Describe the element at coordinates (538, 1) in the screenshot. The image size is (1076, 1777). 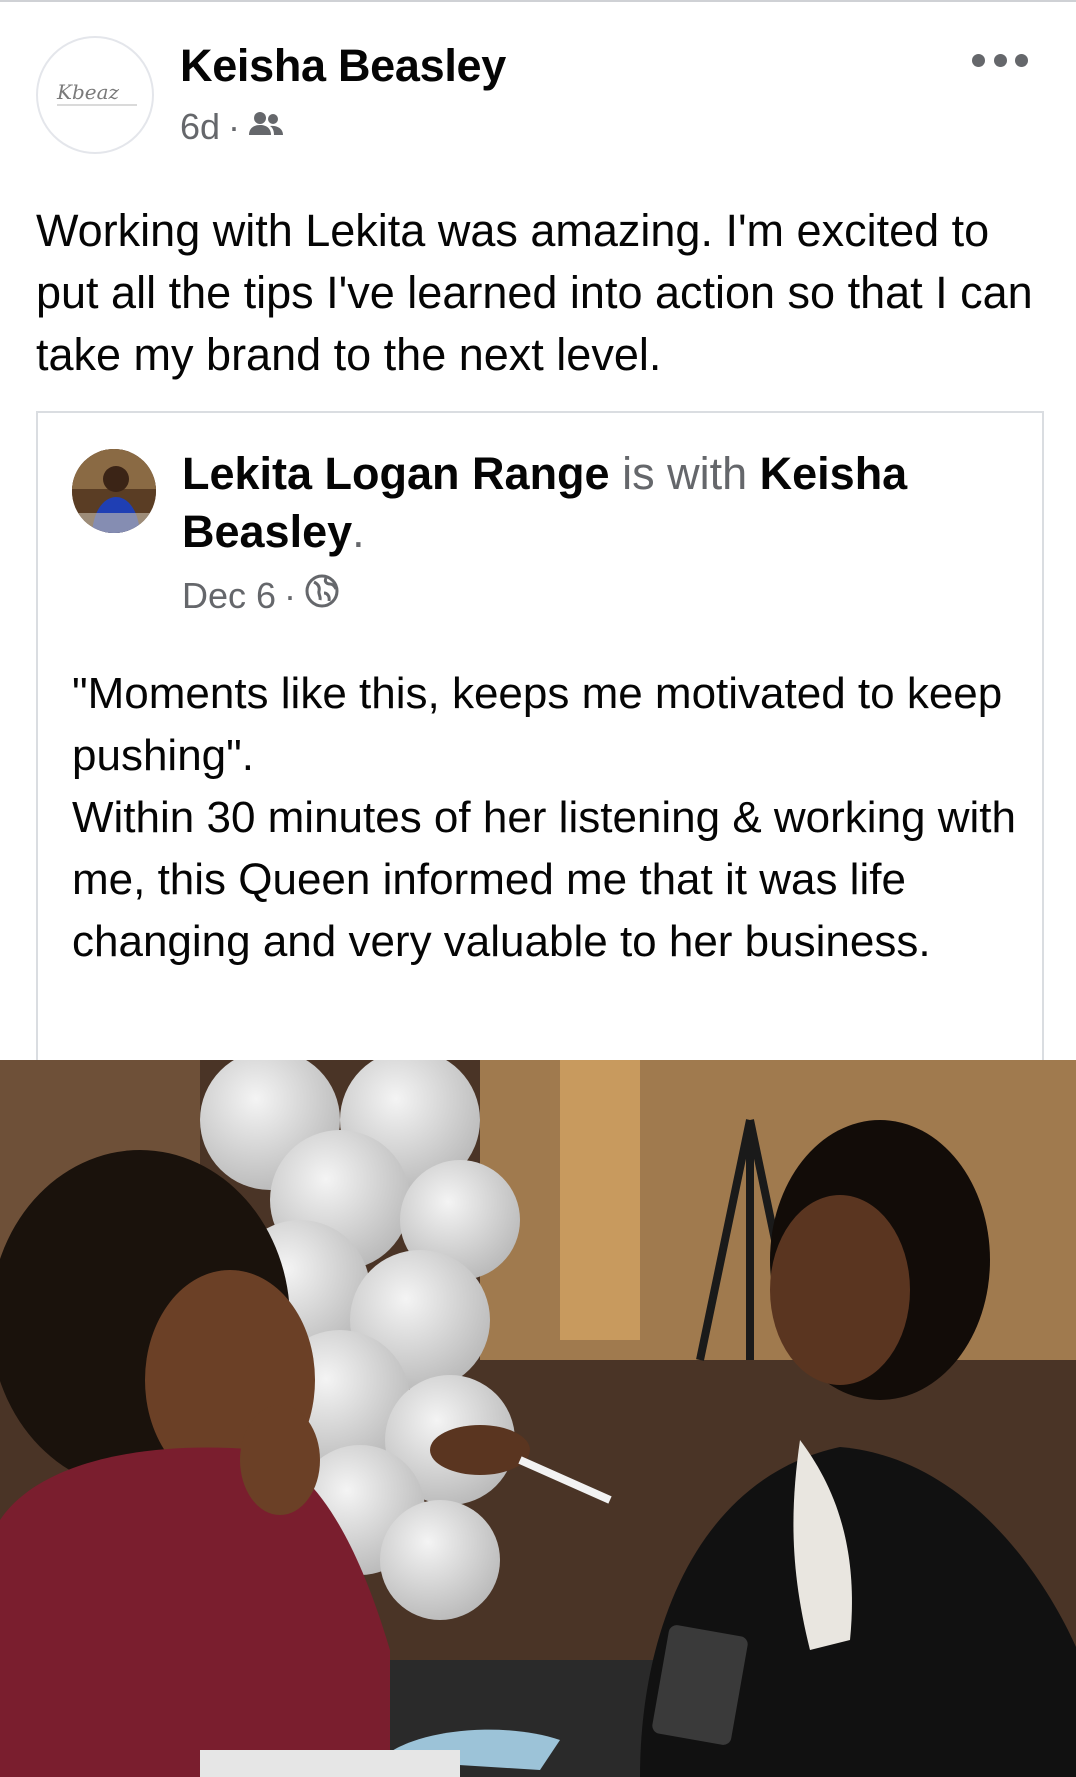
I see `top-divider` at that location.